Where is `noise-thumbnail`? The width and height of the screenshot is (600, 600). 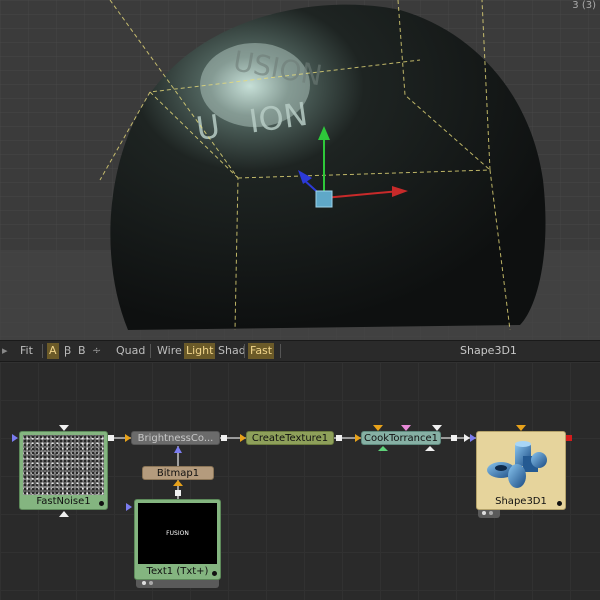 noise-thumbnail is located at coordinates (63, 465).